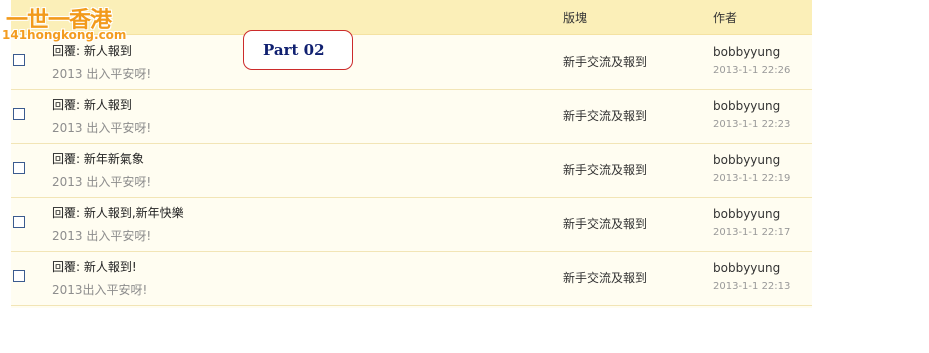 The height and width of the screenshot is (353, 929). I want to click on author-column-header: 作者, so click(725, 18).